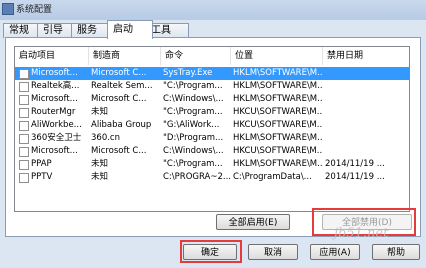 Image resolution: width=426 pixels, height=268 pixels. I want to click on cell-startup-item: 360安全卫士, so click(56, 138).